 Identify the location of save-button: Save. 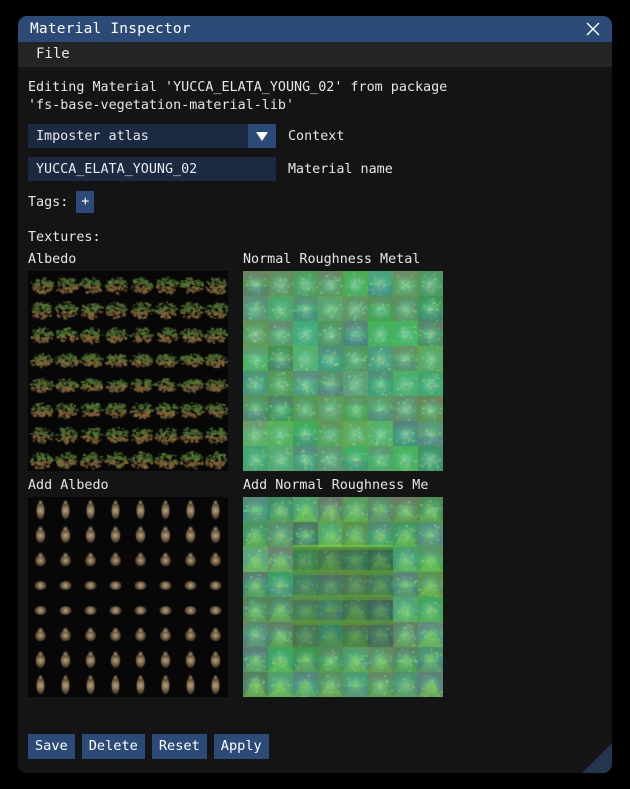
(51, 746).